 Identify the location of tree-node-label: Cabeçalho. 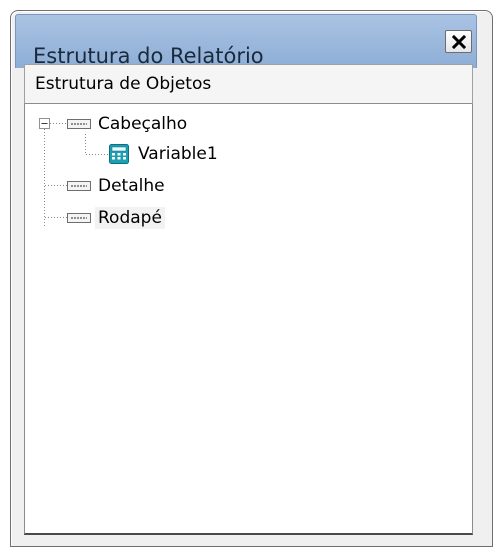
(143, 124).